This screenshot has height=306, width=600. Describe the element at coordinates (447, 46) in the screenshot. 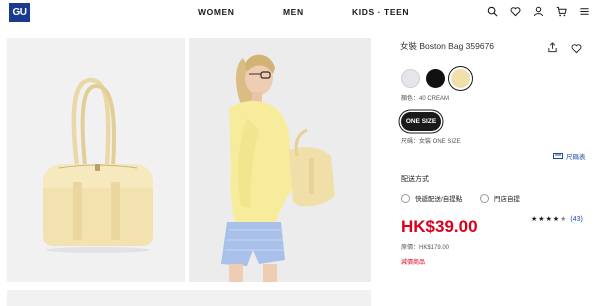

I see `product-title: 女裝 Boston Bag 359676` at that location.